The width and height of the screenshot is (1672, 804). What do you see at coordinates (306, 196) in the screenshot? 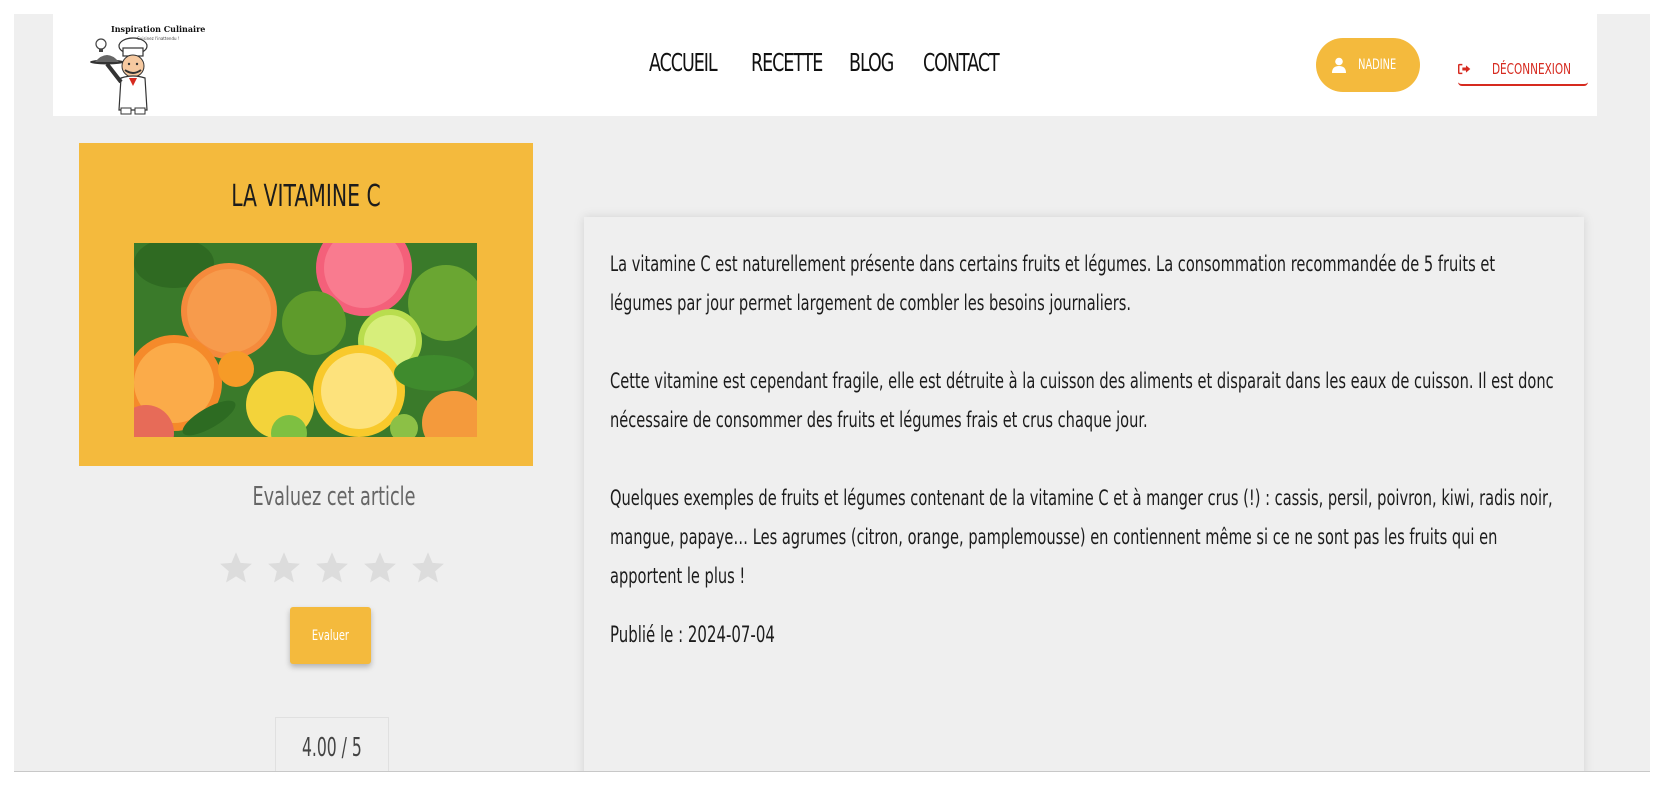
I see `article-title: LA VITAMINE C` at bounding box center [306, 196].